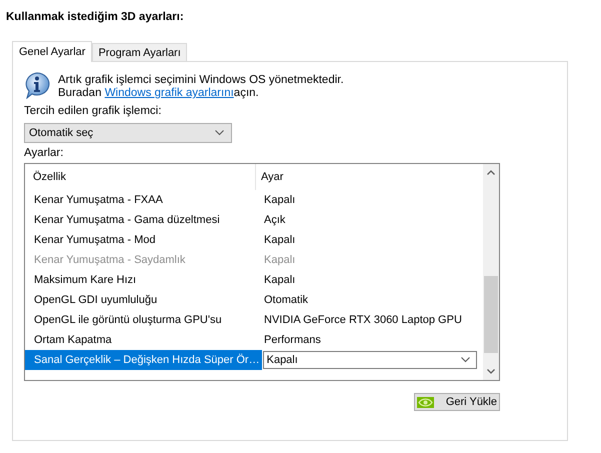  What do you see at coordinates (362, 320) in the screenshot?
I see `setting-value: NVIDIA GeForce RTX 3060 Laptop GPU` at bounding box center [362, 320].